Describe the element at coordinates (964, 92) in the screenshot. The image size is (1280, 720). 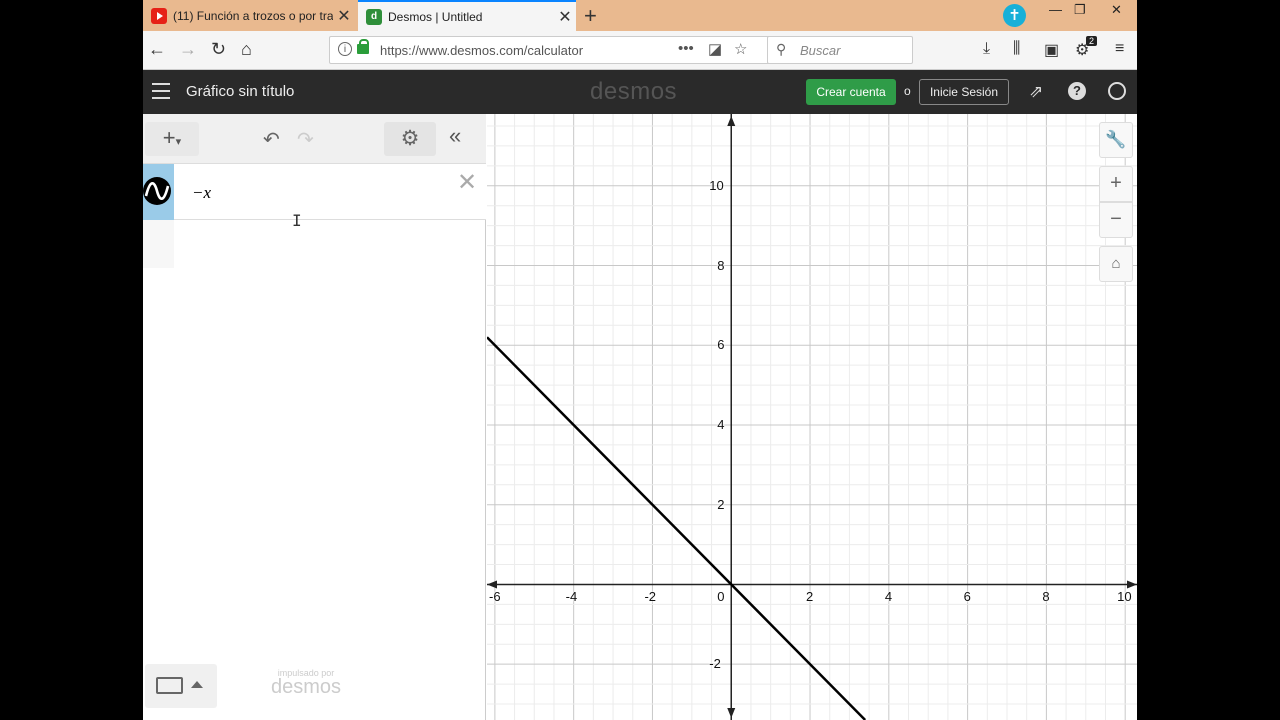
I see `sign-in-button: Inicie Sesión` at that location.